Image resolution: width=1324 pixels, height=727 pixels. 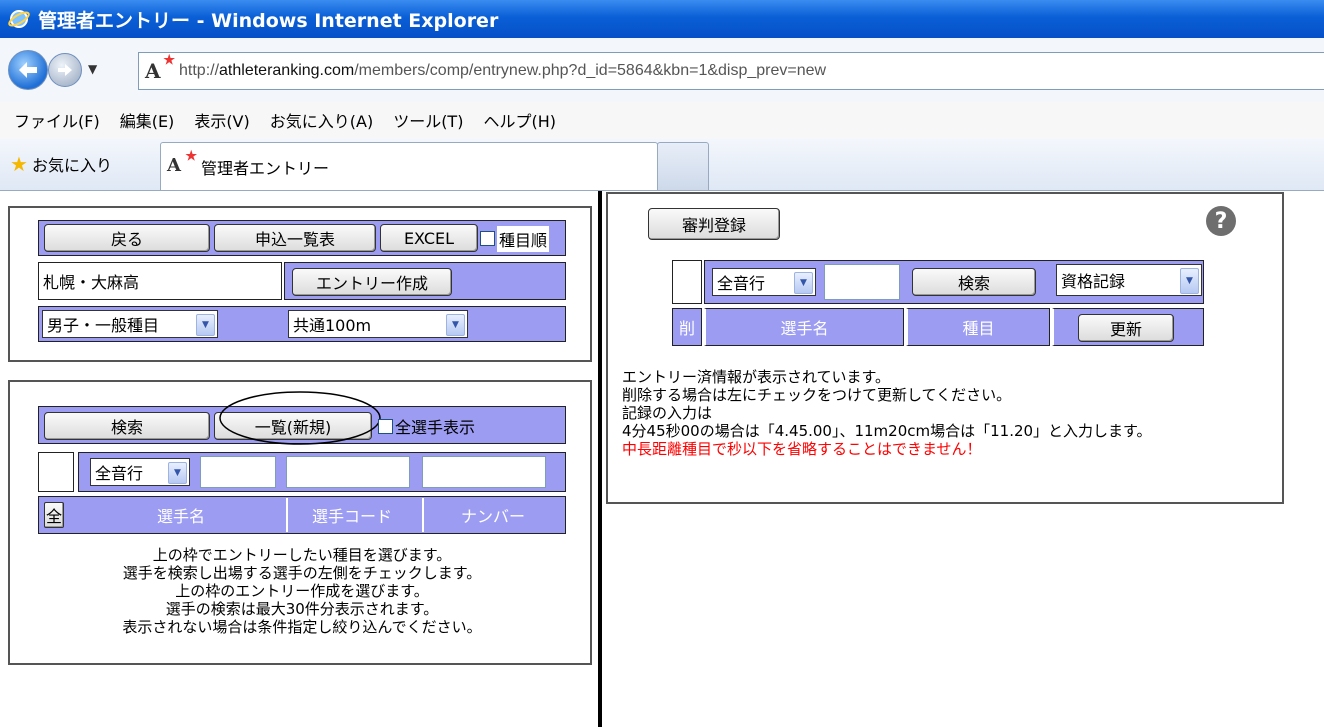 I want to click on tab-favicon-letter: A, so click(x=174, y=165).